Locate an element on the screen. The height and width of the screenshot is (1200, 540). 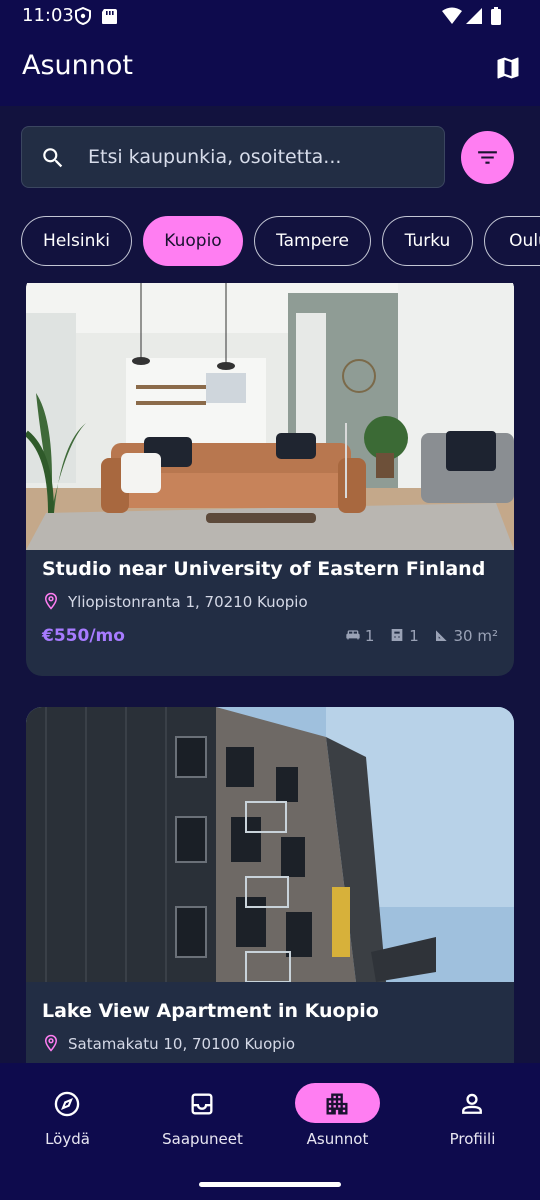
area-icon is located at coordinates (441, 635).